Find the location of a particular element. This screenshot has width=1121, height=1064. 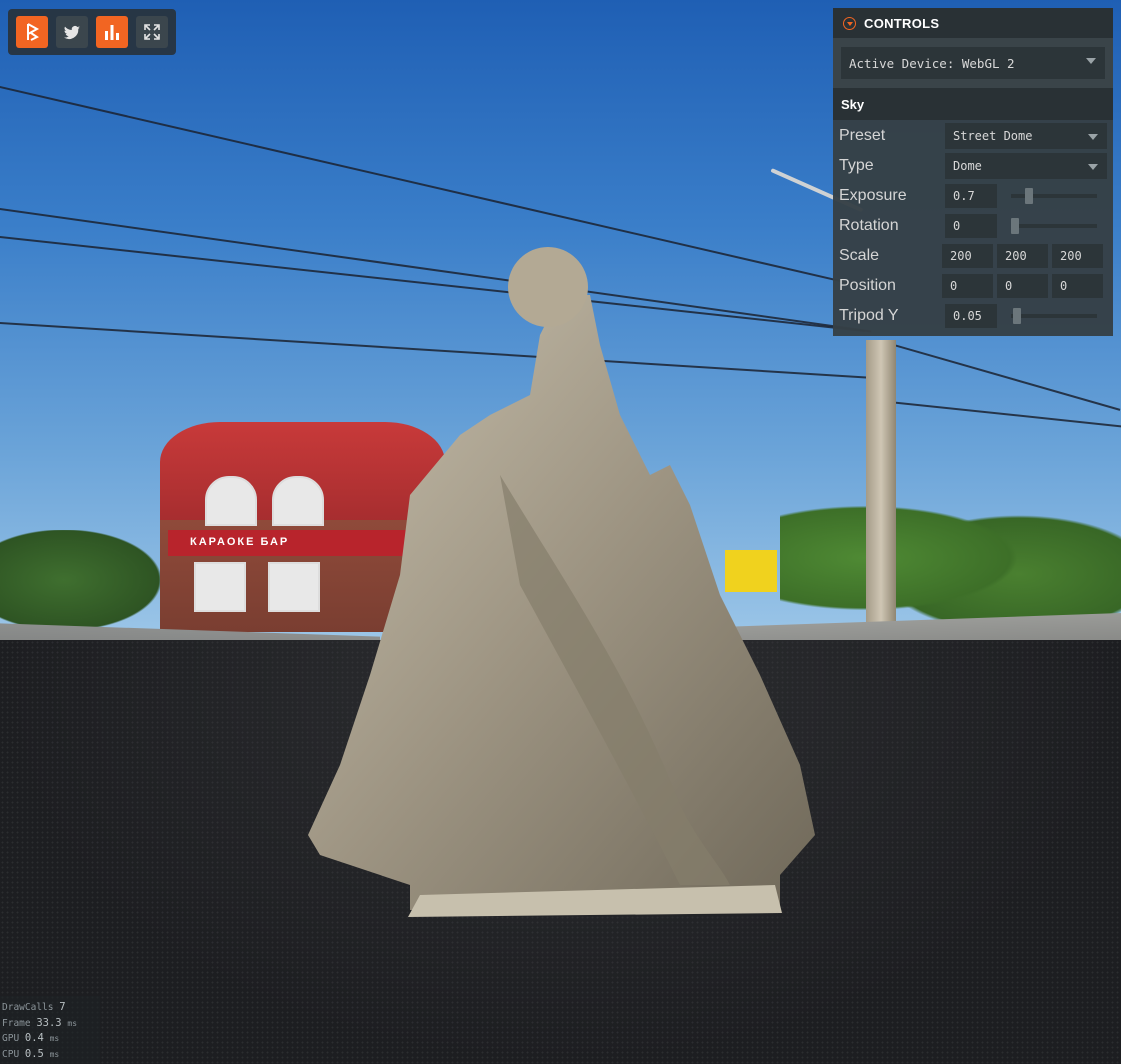

active-device-select: Active Device: WebGL 2 is located at coordinates (973, 63).